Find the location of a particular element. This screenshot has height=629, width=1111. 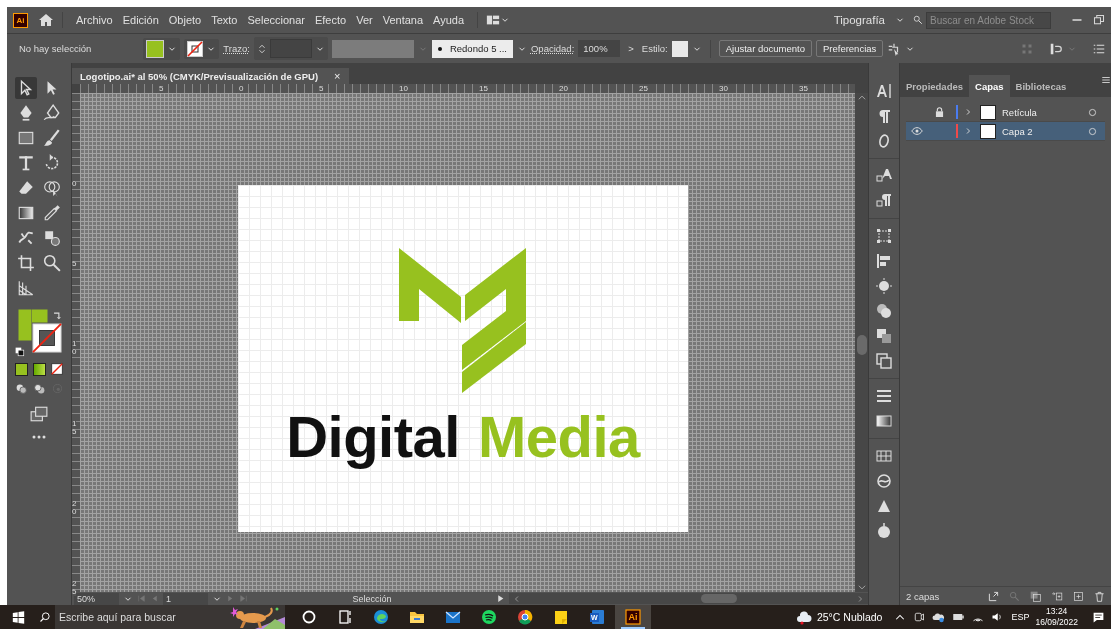

export-icon is located at coordinates (993, 596).